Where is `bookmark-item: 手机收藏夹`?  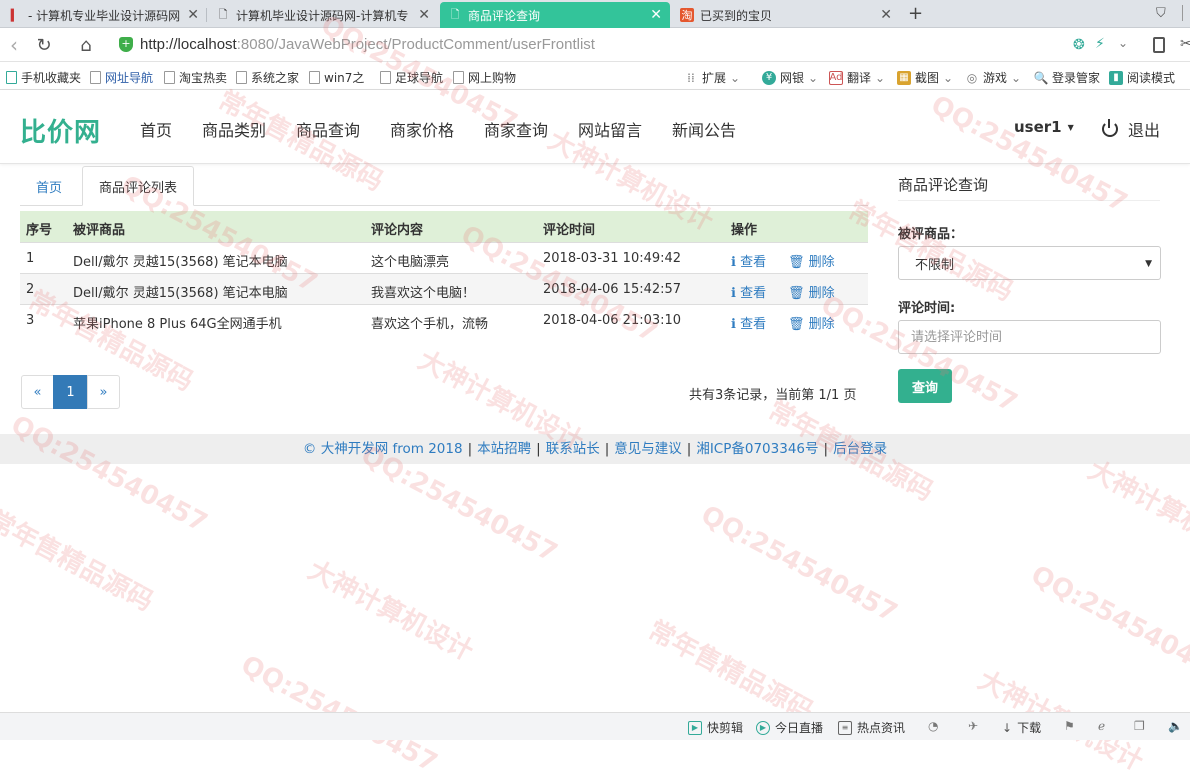
bookmark-item: 手机收藏夹 is located at coordinates (43, 77).